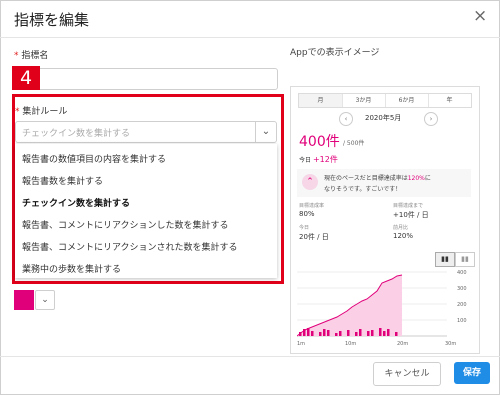 The image size is (500, 395). Describe the element at coordinates (407, 374) in the screenshot. I see `cancel-button: キャンセル` at that location.